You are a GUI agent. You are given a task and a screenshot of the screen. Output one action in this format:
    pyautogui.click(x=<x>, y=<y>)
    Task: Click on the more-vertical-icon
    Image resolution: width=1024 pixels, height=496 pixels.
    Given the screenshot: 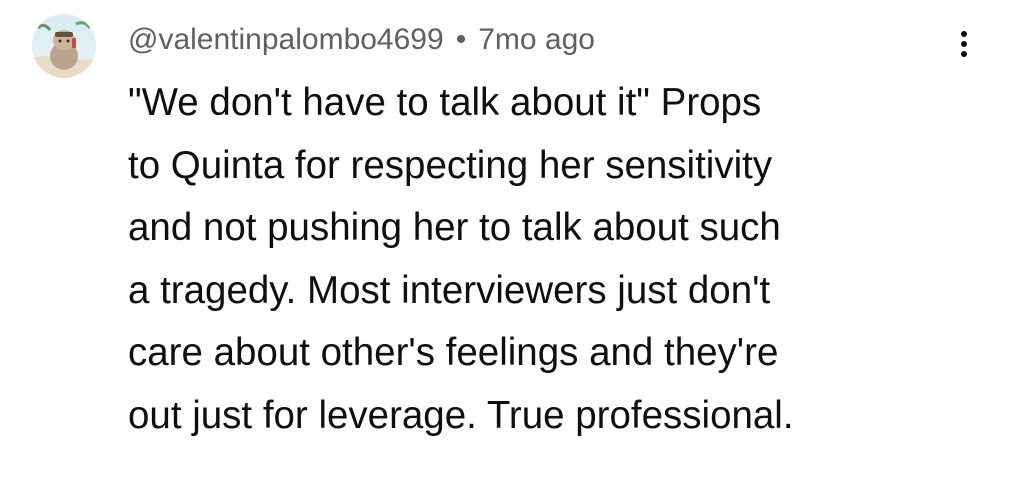 What is the action you would take?
    pyautogui.click(x=964, y=44)
    